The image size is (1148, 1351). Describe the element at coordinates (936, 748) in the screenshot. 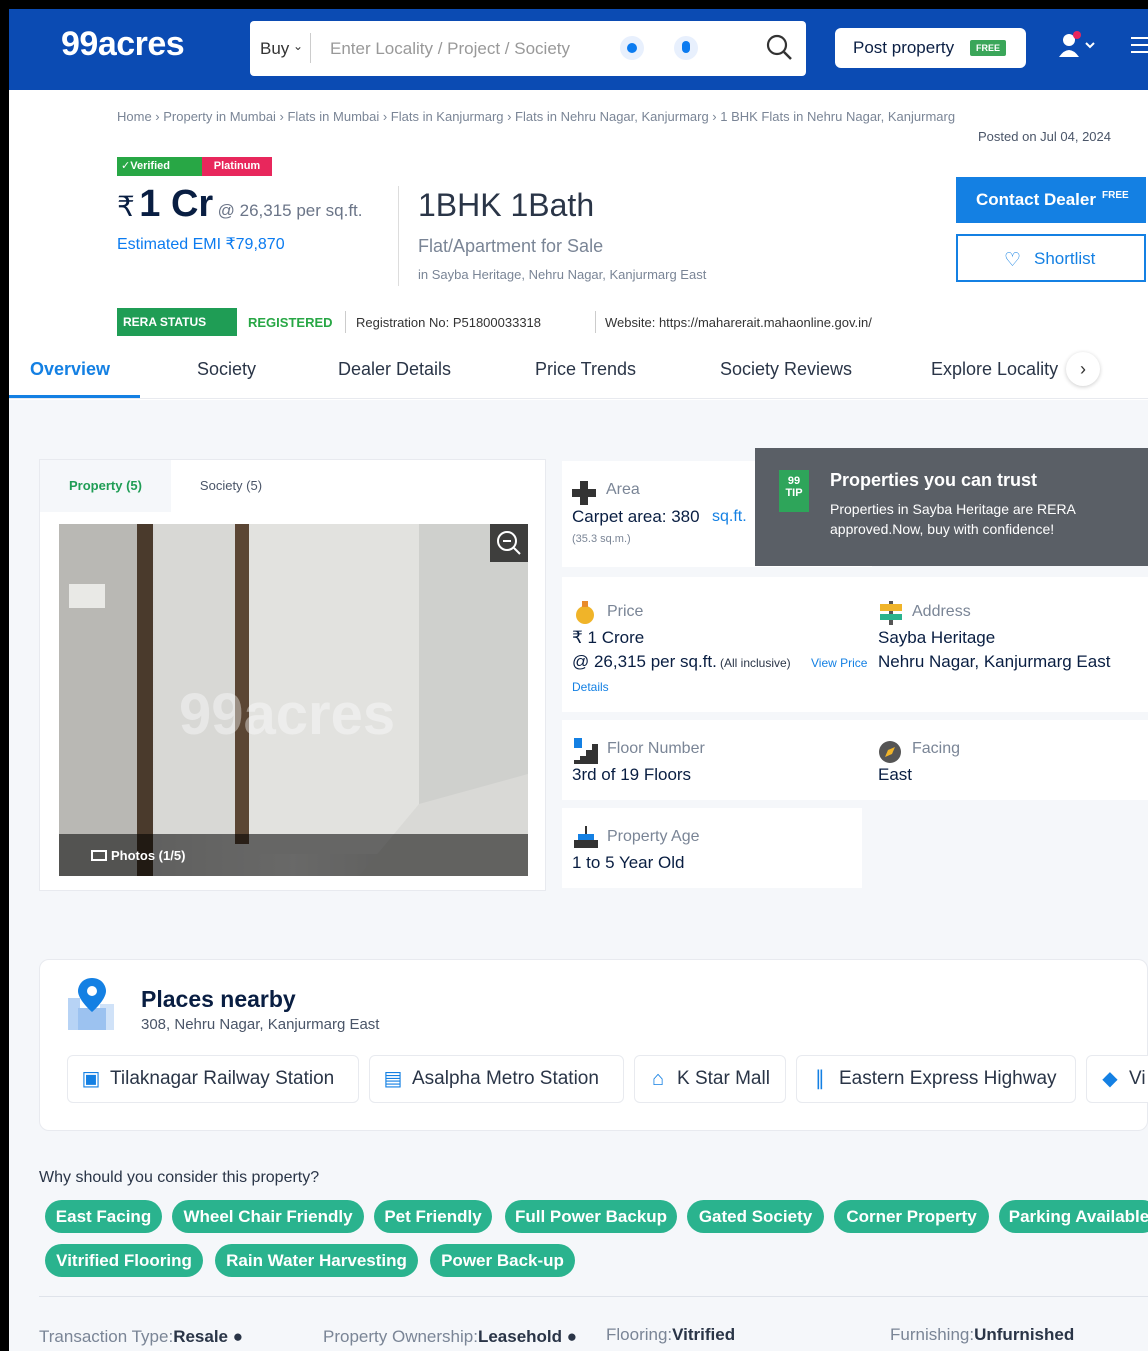

I see `facing-label: Facing` at that location.